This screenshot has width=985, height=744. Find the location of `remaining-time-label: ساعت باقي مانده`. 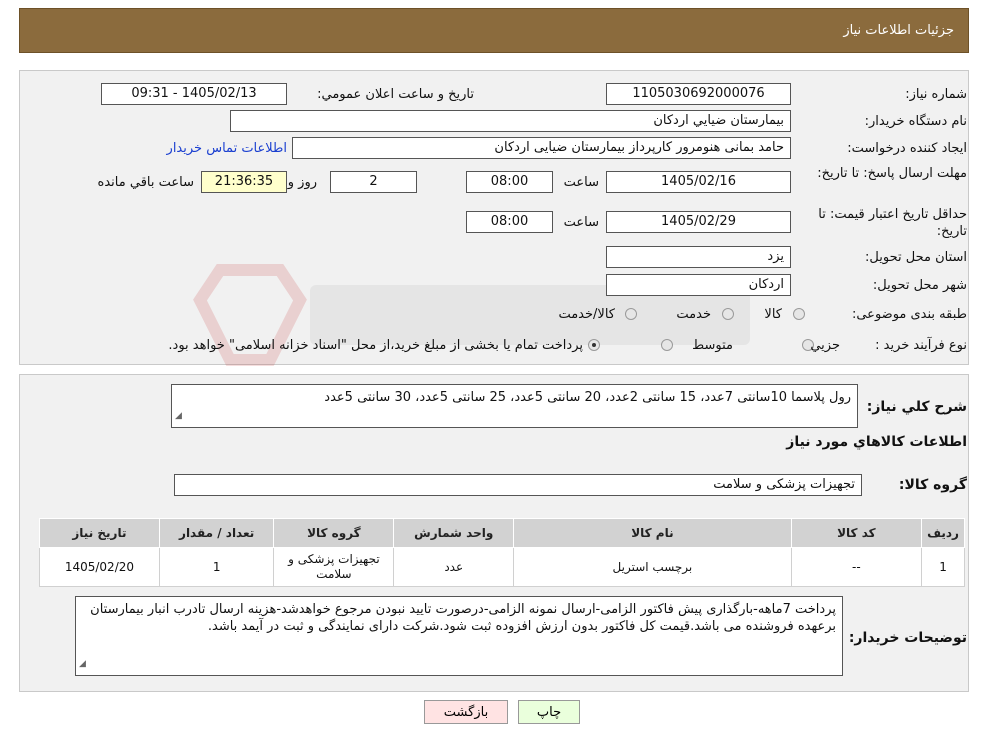

remaining-time-label: ساعت باقي مانده is located at coordinates (145, 182).